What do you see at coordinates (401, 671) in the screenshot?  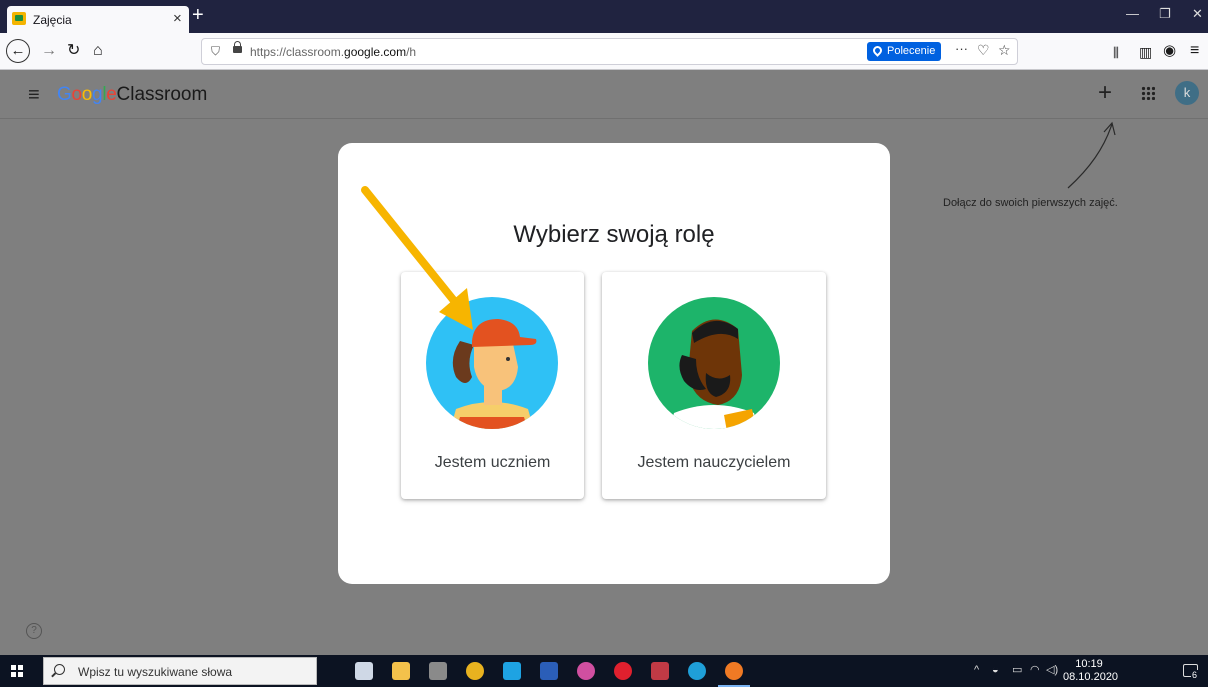 I see `file-explorer-icon` at bounding box center [401, 671].